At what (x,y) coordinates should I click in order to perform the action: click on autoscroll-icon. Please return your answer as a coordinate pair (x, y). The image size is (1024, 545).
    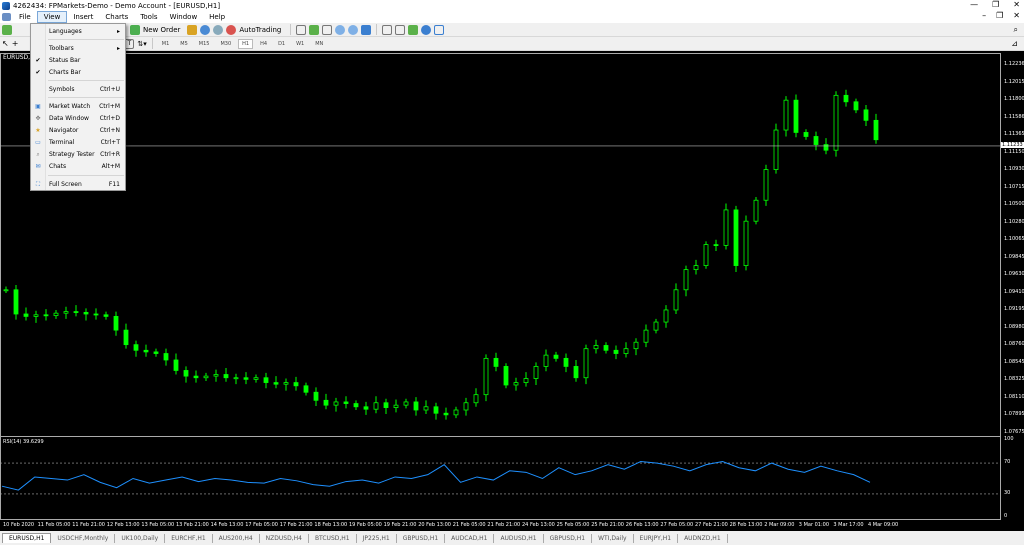
    Looking at the image, I should click on (400, 29).